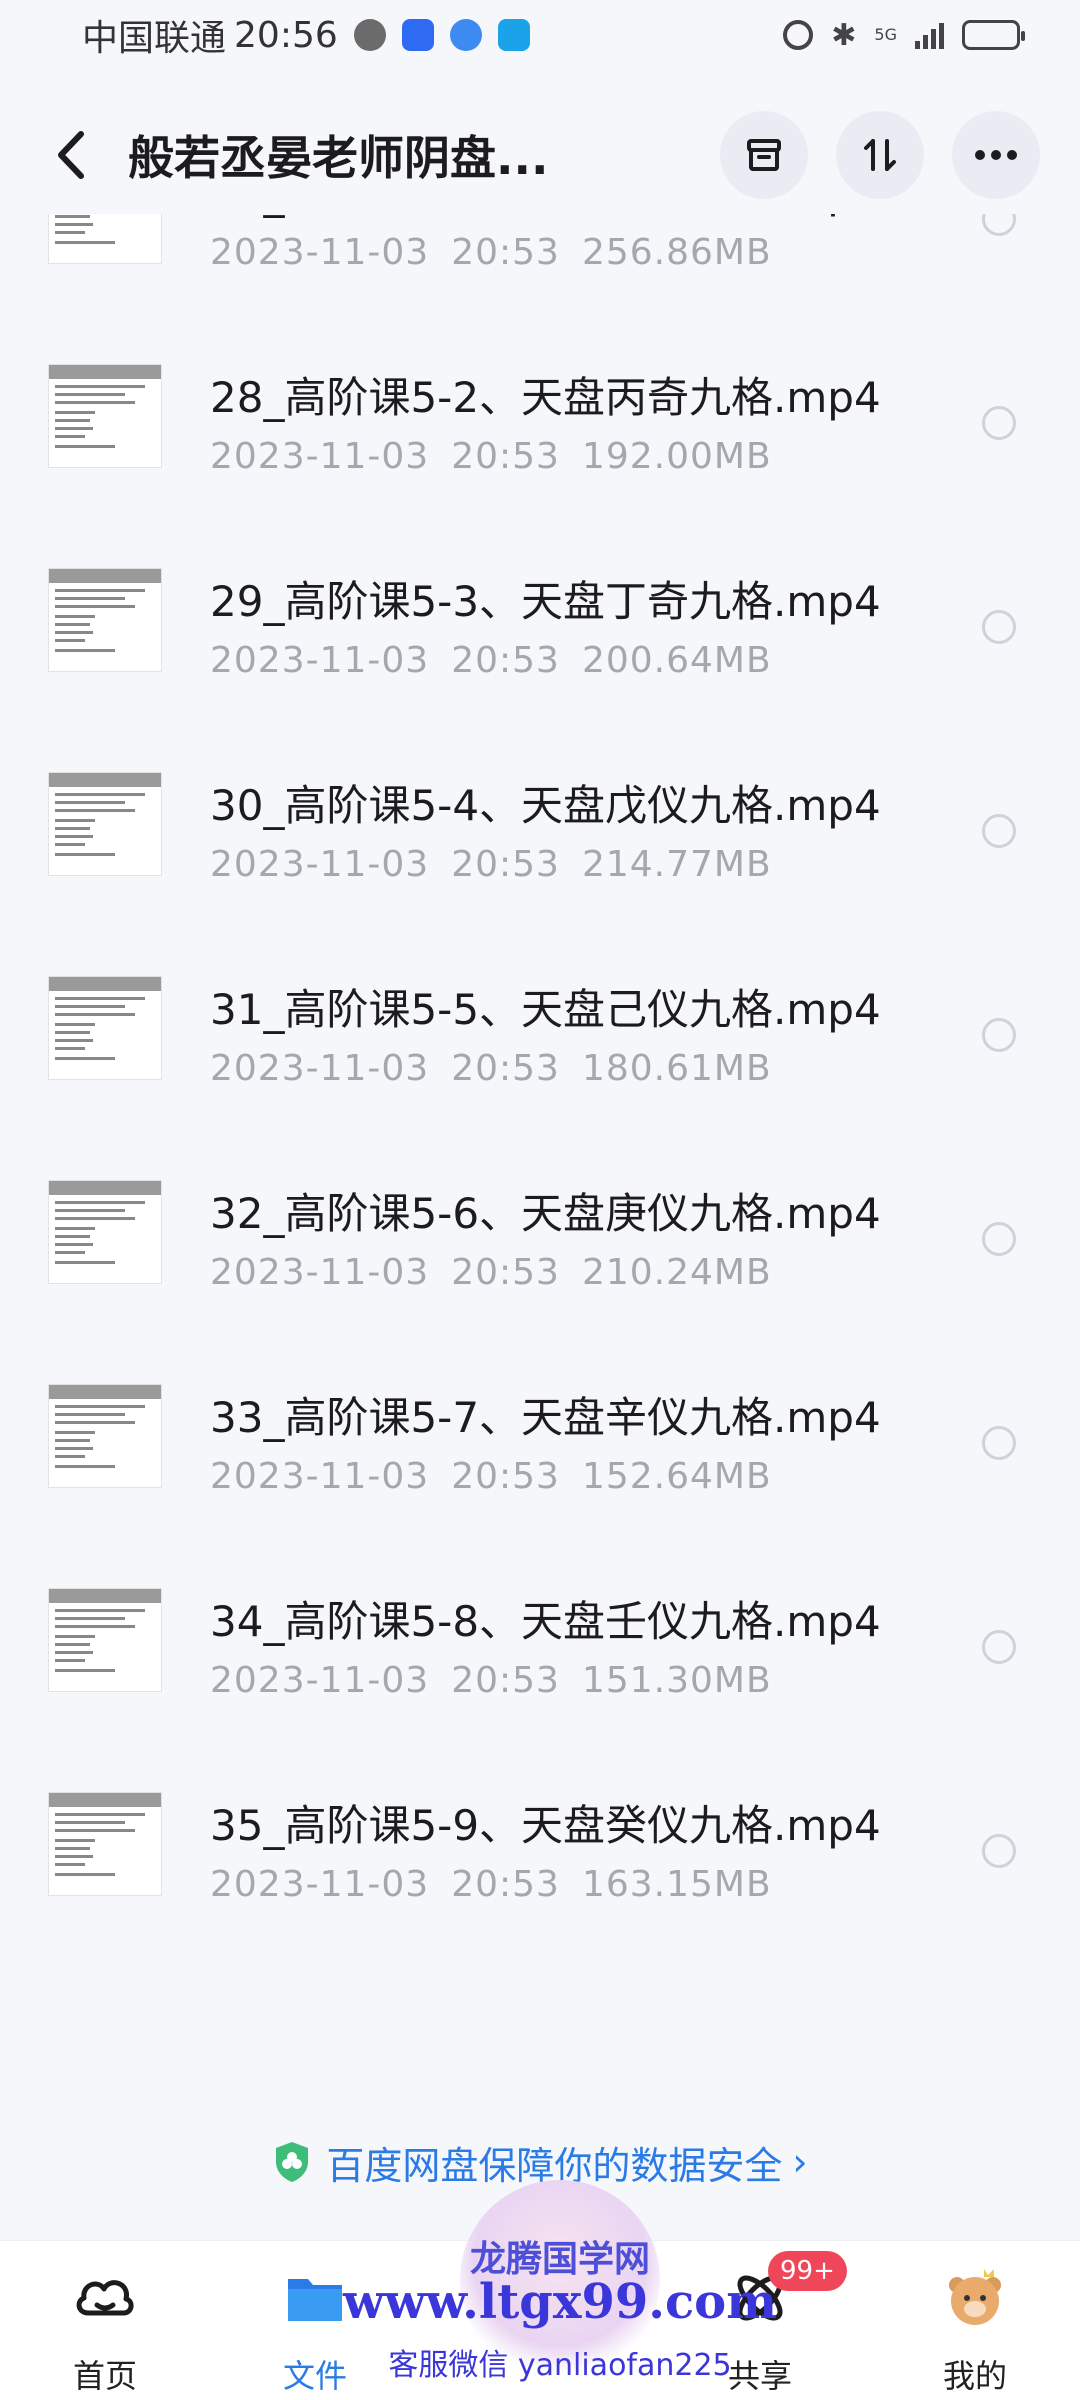 The image size is (1080, 2400). What do you see at coordinates (798, 35) in the screenshot?
I see `alarm-icon` at bounding box center [798, 35].